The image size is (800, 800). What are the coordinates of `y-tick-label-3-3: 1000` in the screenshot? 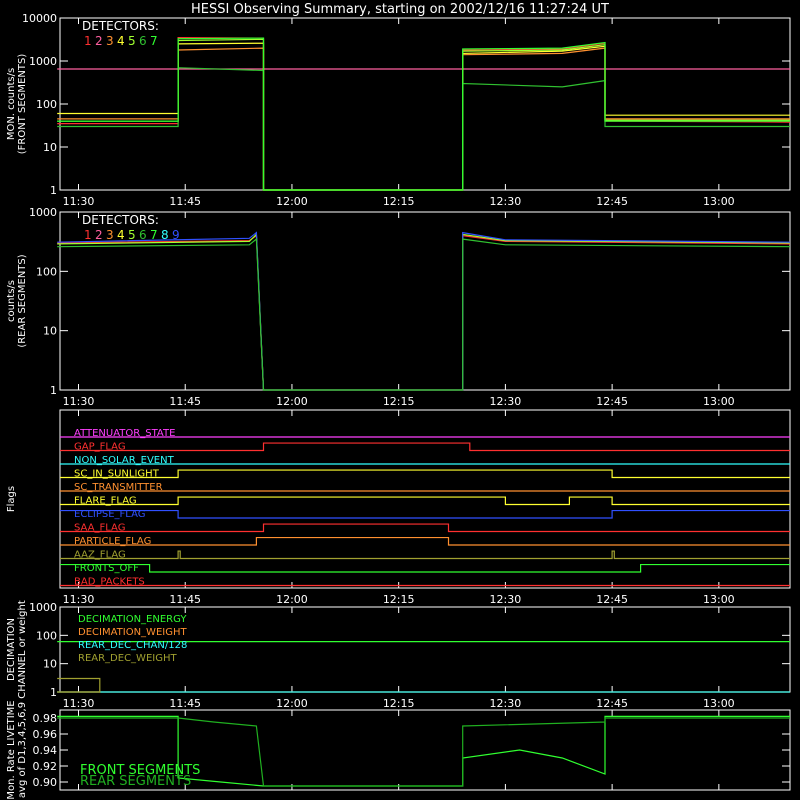 It's located at (43, 607).